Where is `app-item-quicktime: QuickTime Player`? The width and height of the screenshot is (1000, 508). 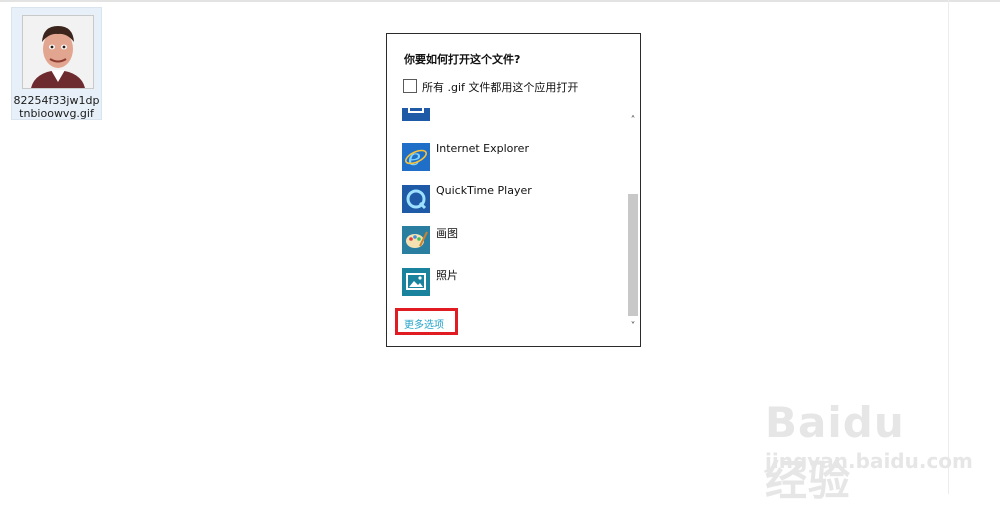 app-item-quicktime: QuickTime Player is located at coordinates (506, 198).